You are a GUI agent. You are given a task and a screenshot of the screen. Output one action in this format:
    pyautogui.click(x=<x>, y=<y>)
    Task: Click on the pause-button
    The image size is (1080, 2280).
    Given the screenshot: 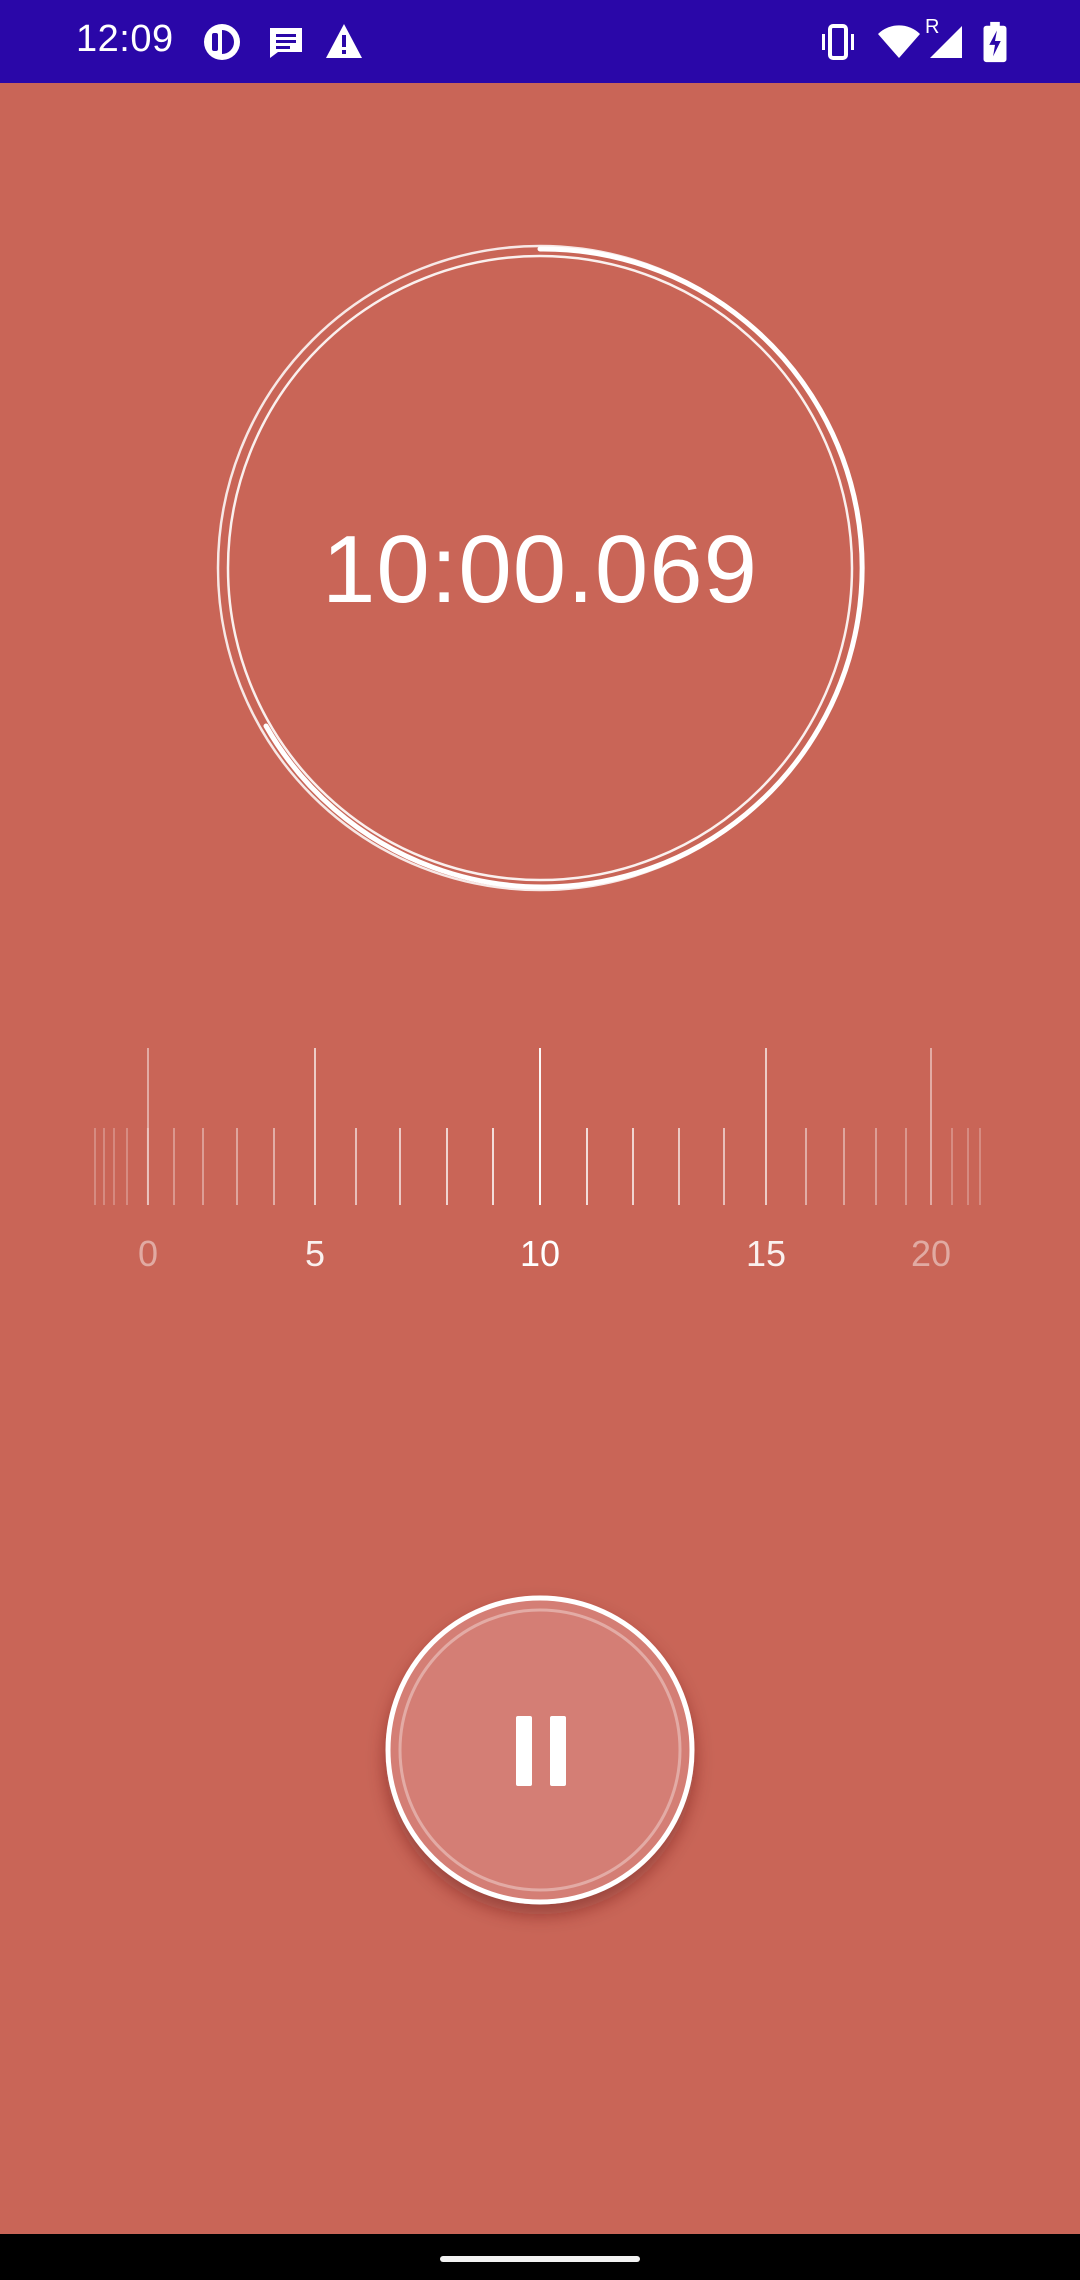 What is the action you would take?
    pyautogui.click(x=540, y=1753)
    